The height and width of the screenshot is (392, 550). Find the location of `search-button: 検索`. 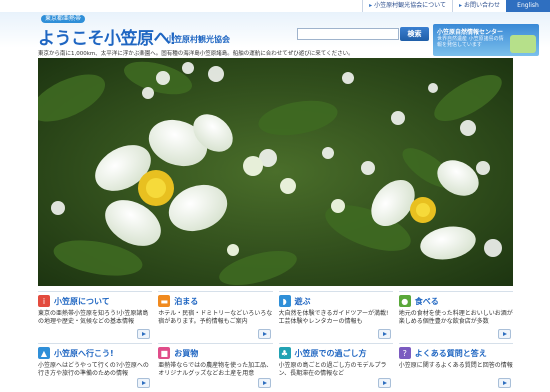

search-button: 検索 is located at coordinates (414, 34).